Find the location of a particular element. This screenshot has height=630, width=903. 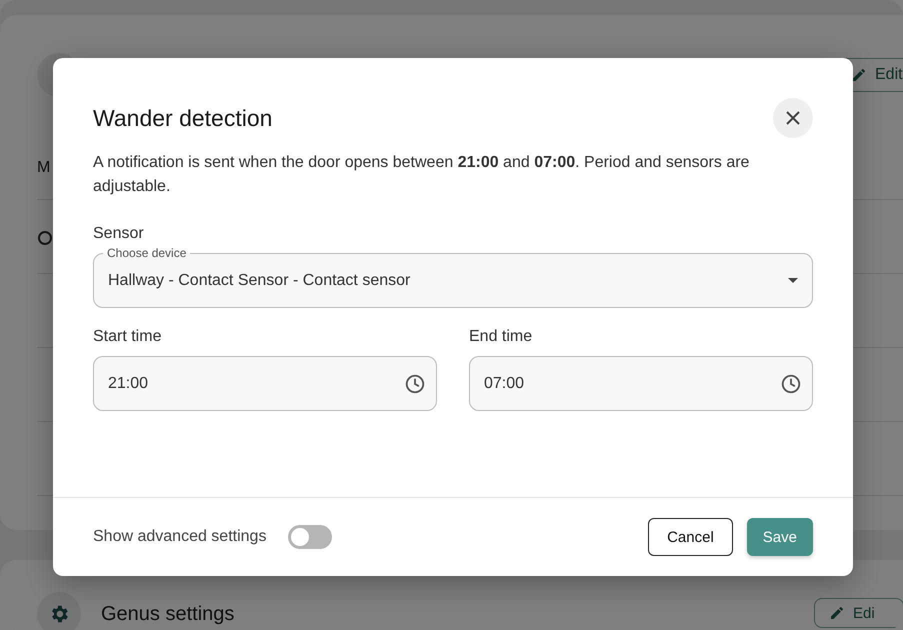

time-field: 21:00 is located at coordinates (265, 383).